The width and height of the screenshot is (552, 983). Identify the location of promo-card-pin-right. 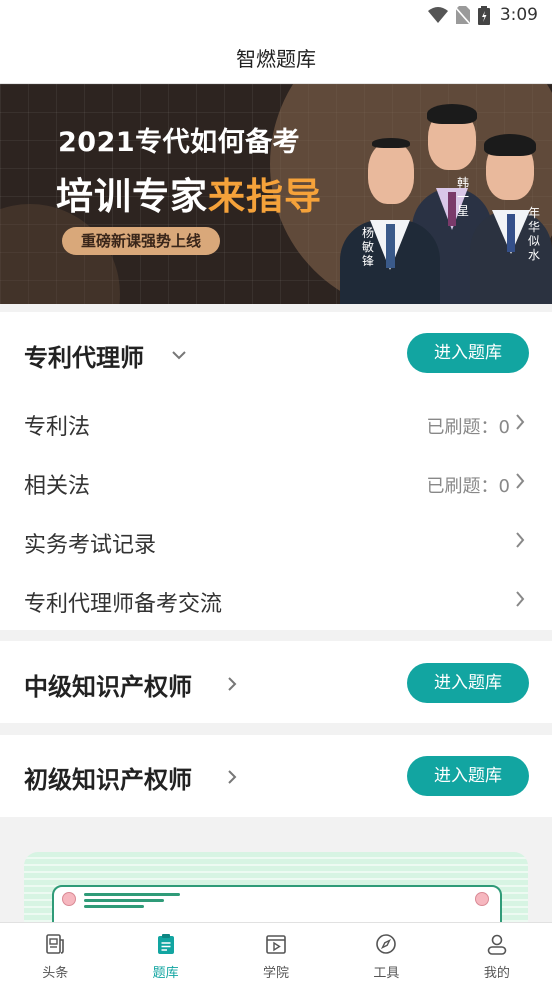
(482, 899).